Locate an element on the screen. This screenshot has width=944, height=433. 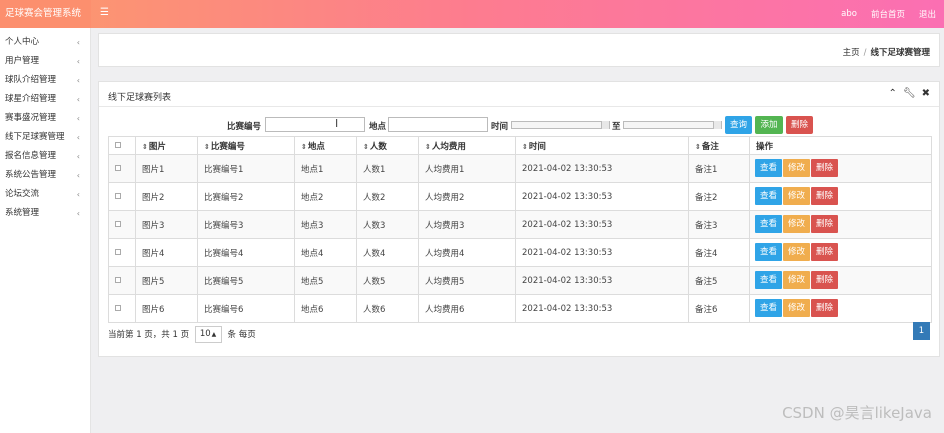
breadcrumb-panel: 主页 / 线下足球赛管理 is located at coordinates (519, 50).